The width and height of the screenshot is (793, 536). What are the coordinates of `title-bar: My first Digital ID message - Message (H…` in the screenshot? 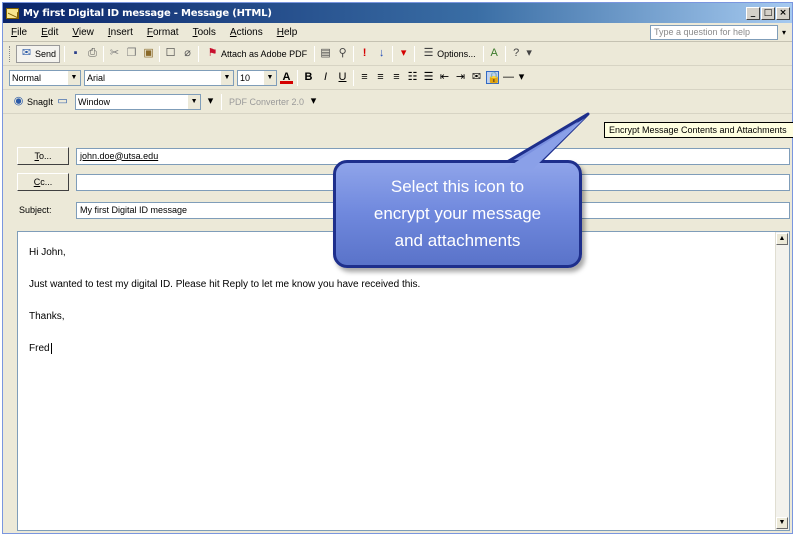 It's located at (397, 13).